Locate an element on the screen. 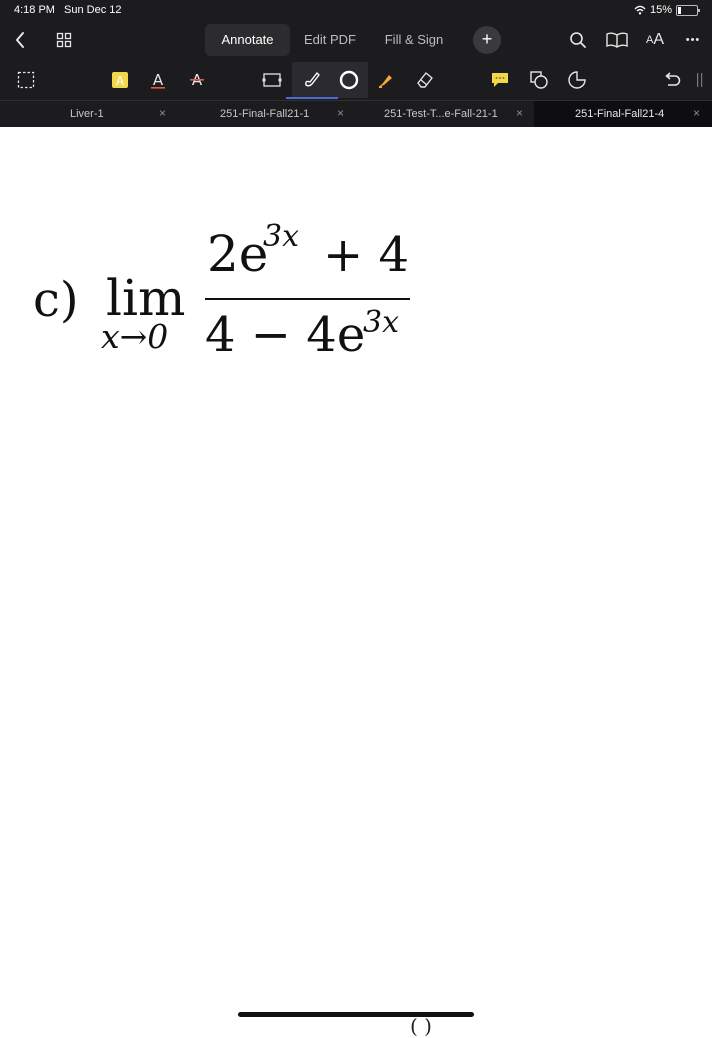 This screenshot has height=1038, width=712. denominator-exponent: 3x is located at coordinates (381, 322).